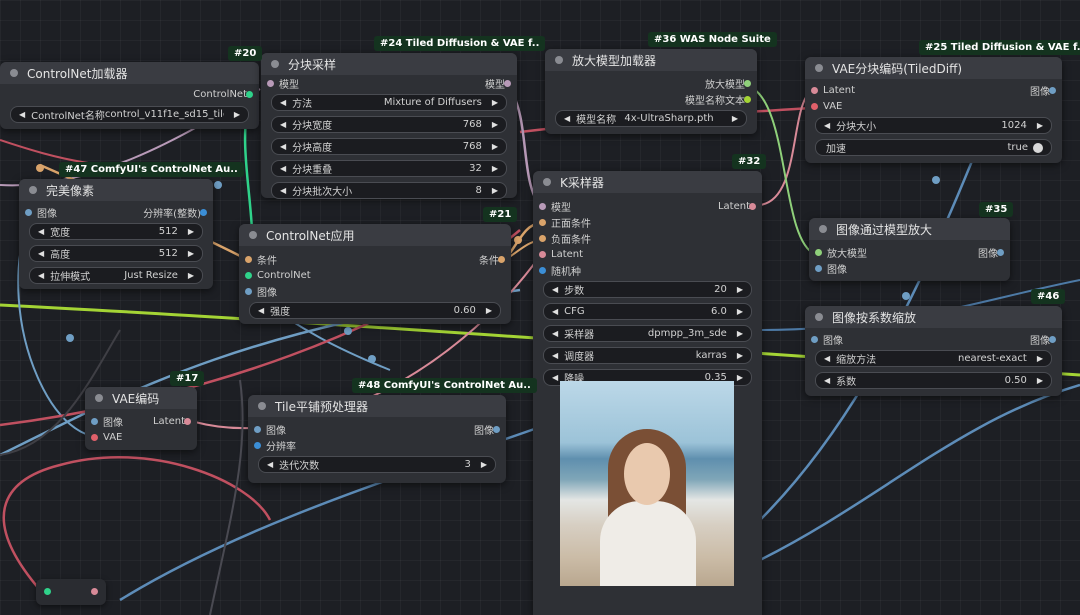 This screenshot has height=615, width=1080. What do you see at coordinates (647, 289) in the screenshot?
I see `steps-number: ◀ 步数 20 ▶` at bounding box center [647, 289].